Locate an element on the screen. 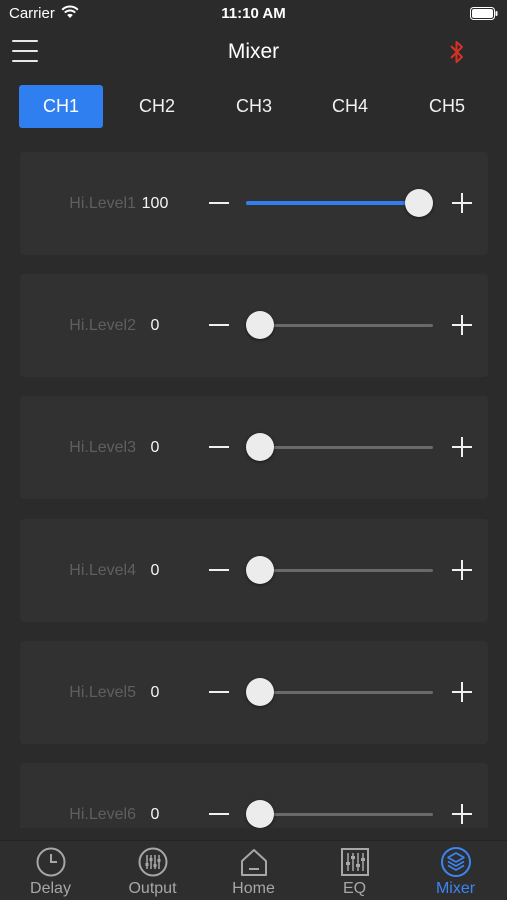 The image size is (507, 900). level-label: Hi.Level6 is located at coordinates (102, 814).